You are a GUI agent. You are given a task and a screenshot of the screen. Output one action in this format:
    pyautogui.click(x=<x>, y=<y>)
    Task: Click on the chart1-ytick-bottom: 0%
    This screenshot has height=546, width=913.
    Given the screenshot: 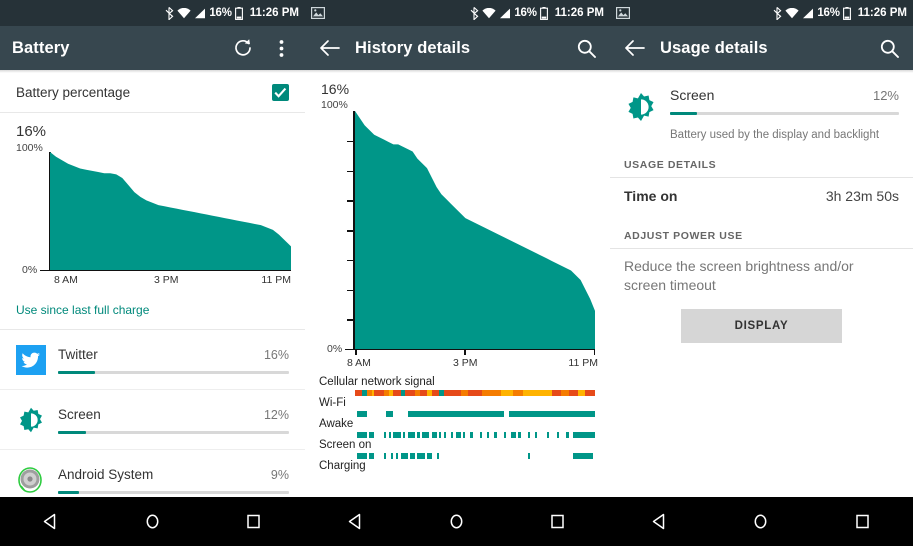 What is the action you would take?
    pyautogui.click(x=30, y=270)
    